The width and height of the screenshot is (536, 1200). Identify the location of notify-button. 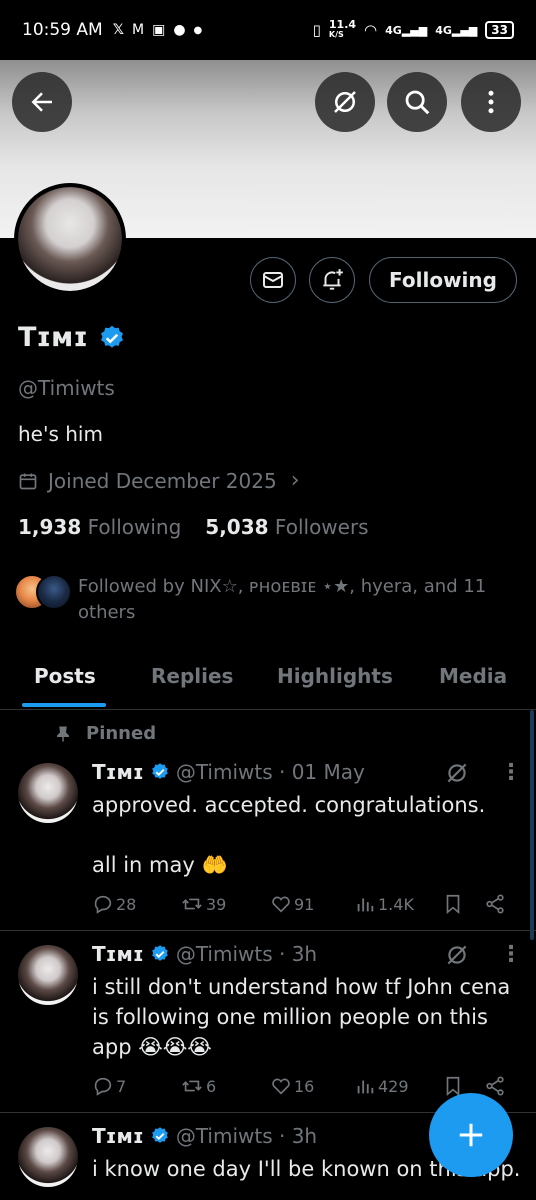
(332, 280).